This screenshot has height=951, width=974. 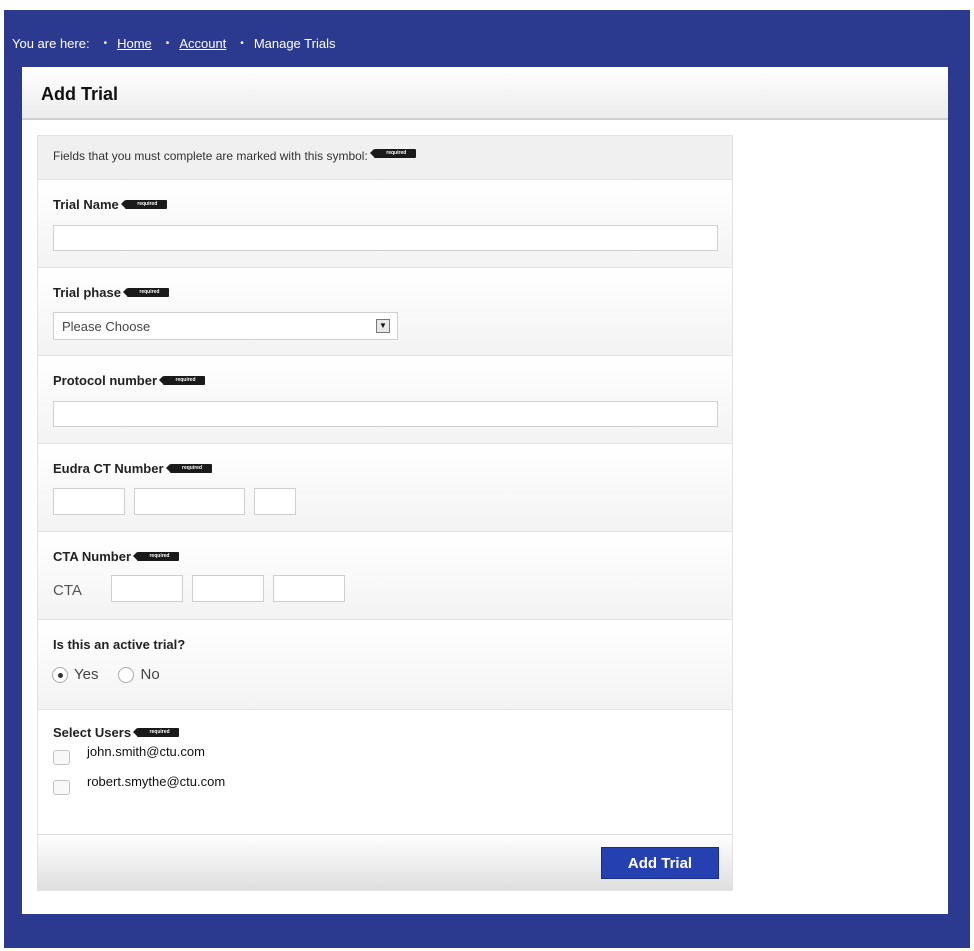 I want to click on trial-name-label: Trial Name required, so click(x=110, y=204).